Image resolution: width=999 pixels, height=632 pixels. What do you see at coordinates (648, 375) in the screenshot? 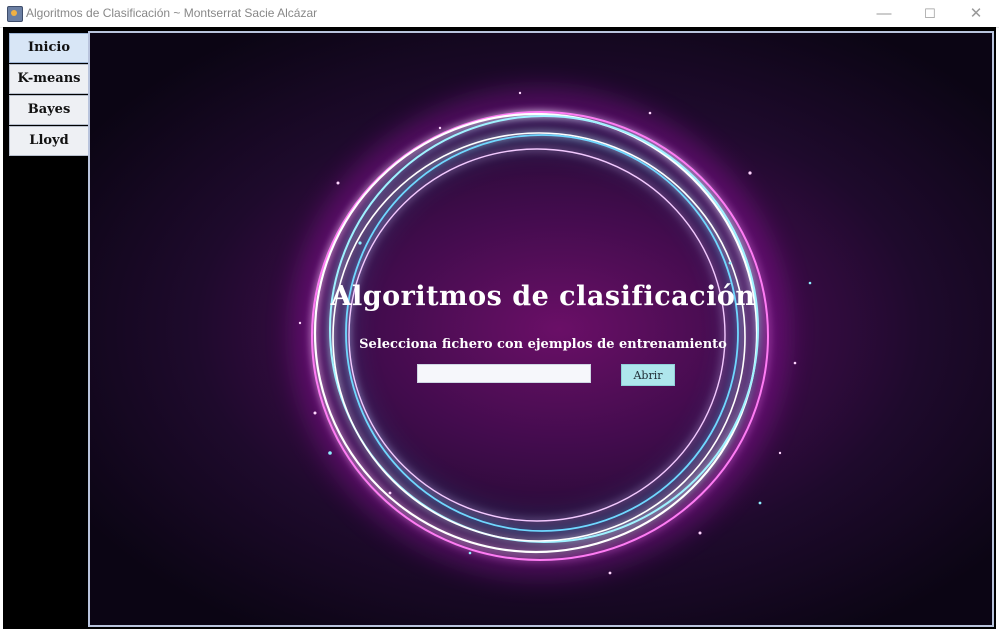
I see `open-button: Abrir` at bounding box center [648, 375].